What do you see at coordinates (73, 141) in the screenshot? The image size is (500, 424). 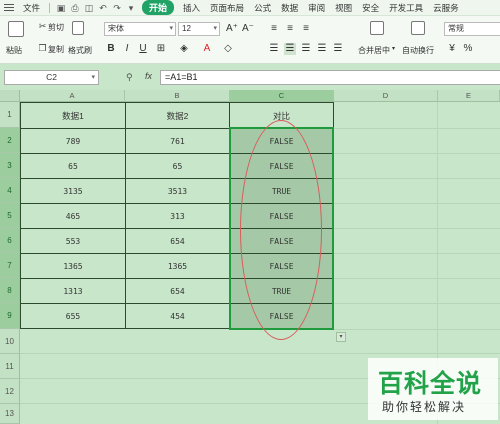 I see `cell-a2: 789` at bounding box center [73, 141].